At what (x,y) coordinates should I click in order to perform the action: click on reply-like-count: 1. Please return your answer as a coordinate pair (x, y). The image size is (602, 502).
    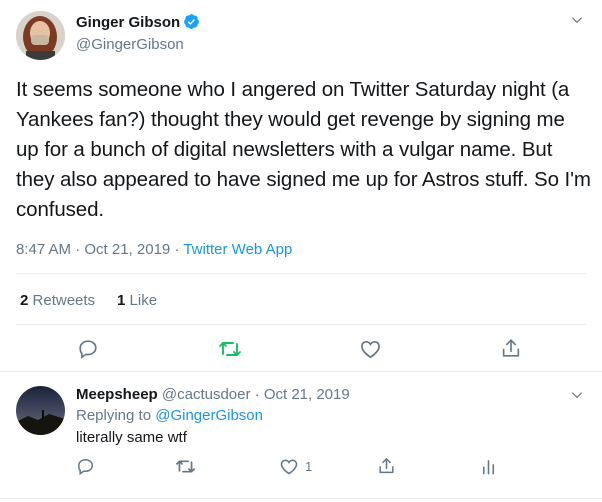
    Looking at the image, I should click on (309, 466).